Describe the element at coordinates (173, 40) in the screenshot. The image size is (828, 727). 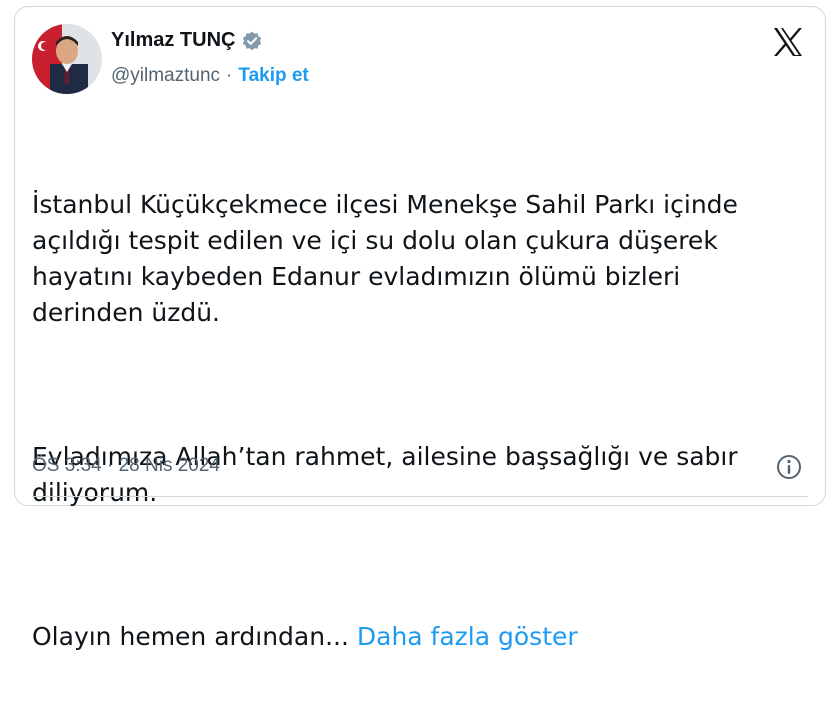
I see `author-name: Yılmaz TUNÇ` at that location.